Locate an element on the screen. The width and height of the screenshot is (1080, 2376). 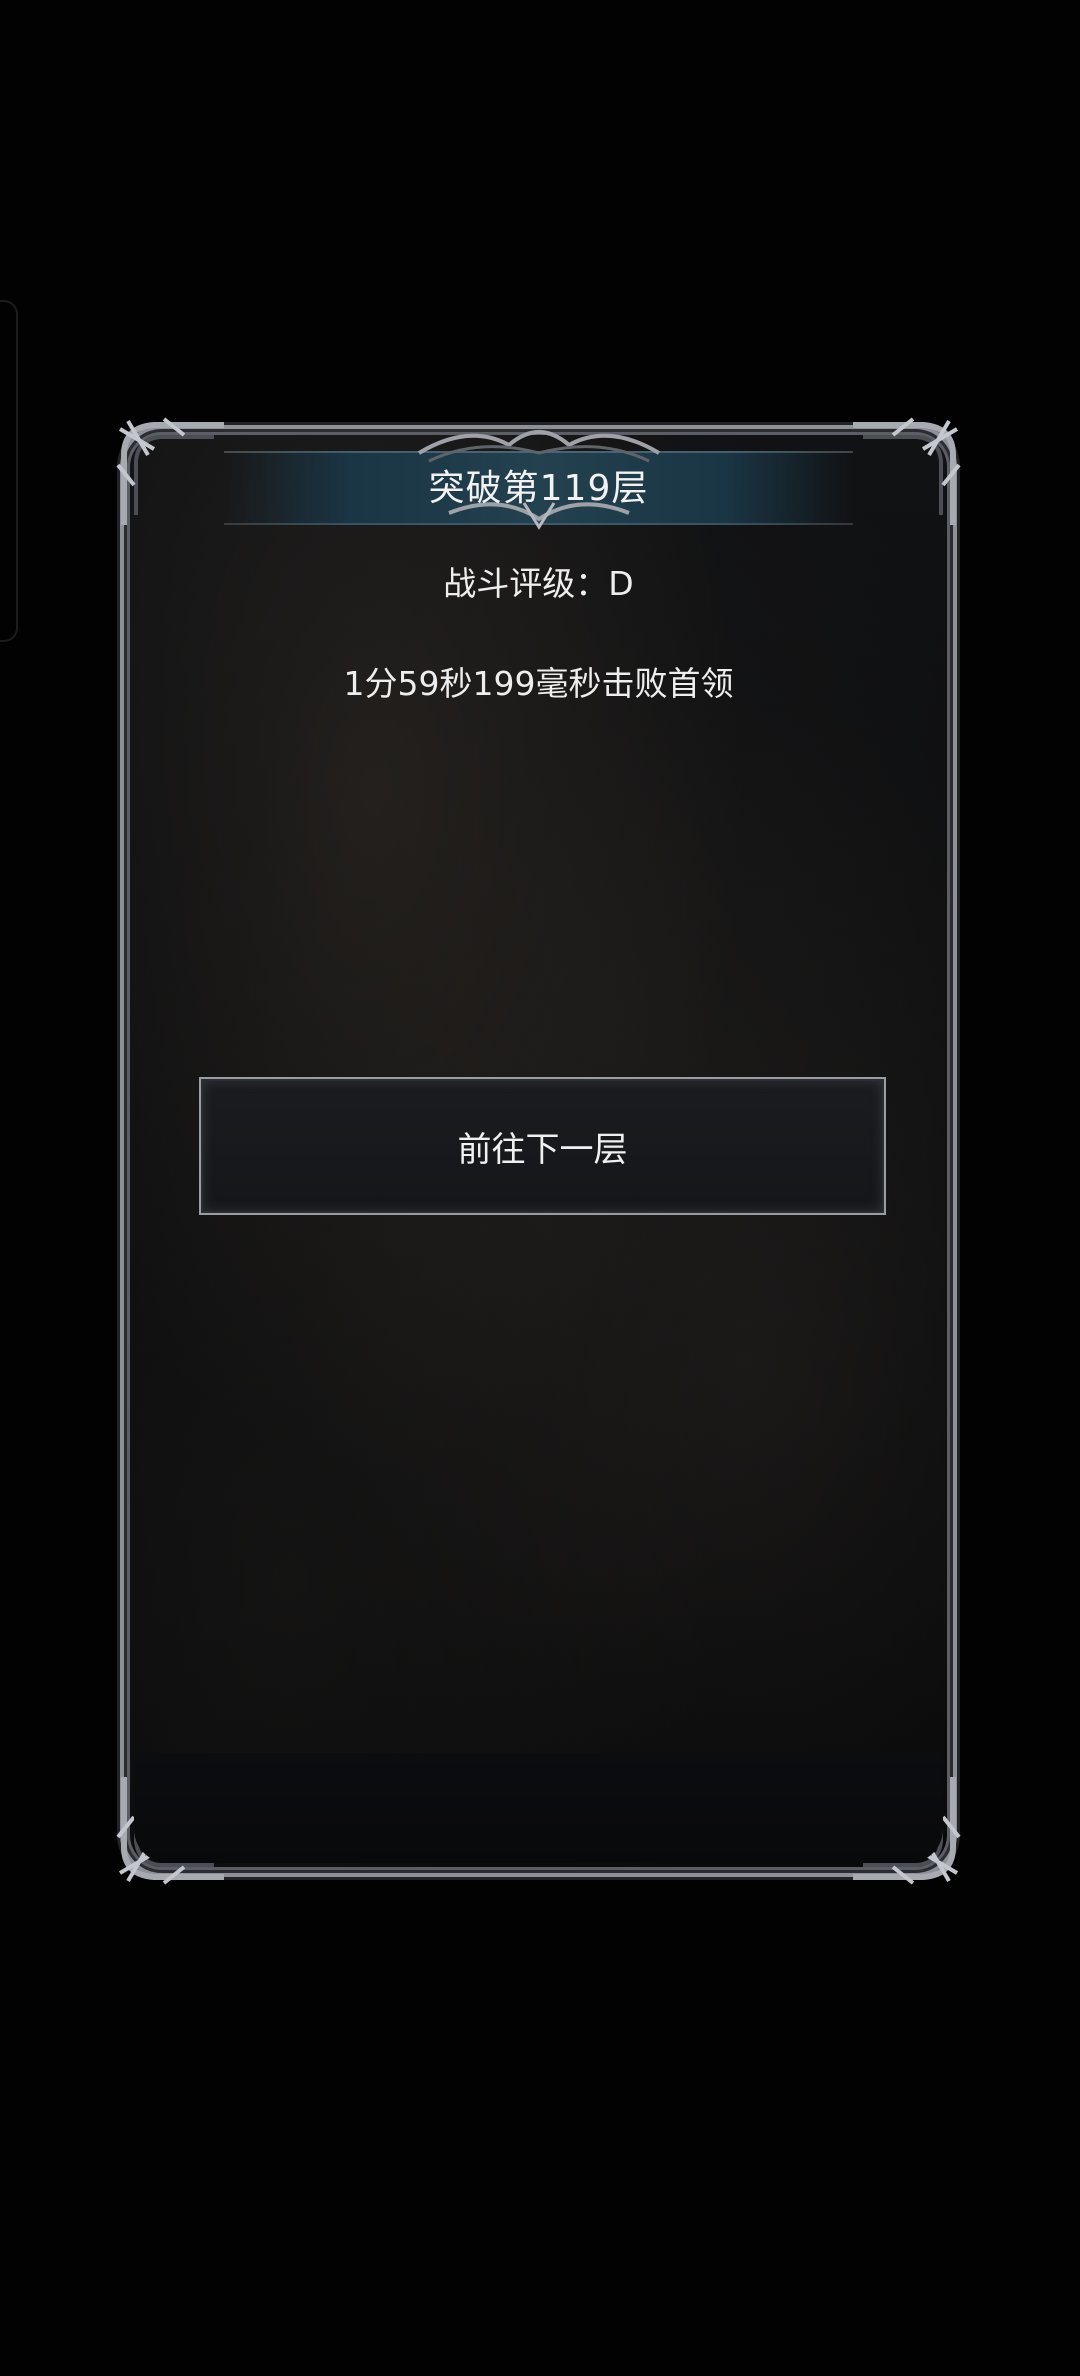
panel-footer-band is located at coordinates (538, 1808).